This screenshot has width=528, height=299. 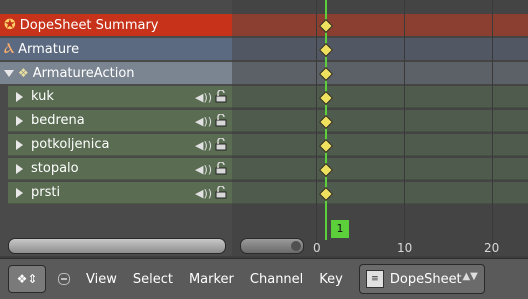 I want to click on summary-label: DopeSheet Summary, so click(x=89, y=25).